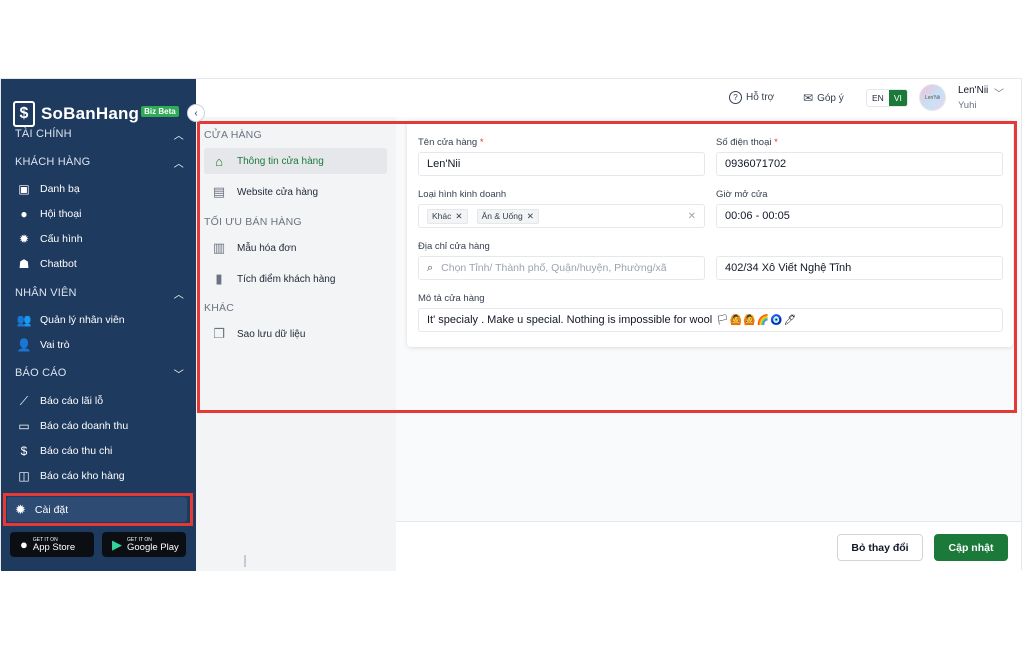  What do you see at coordinates (859, 164) in the screenshot?
I see `phone-input: 0936071702` at bounding box center [859, 164].